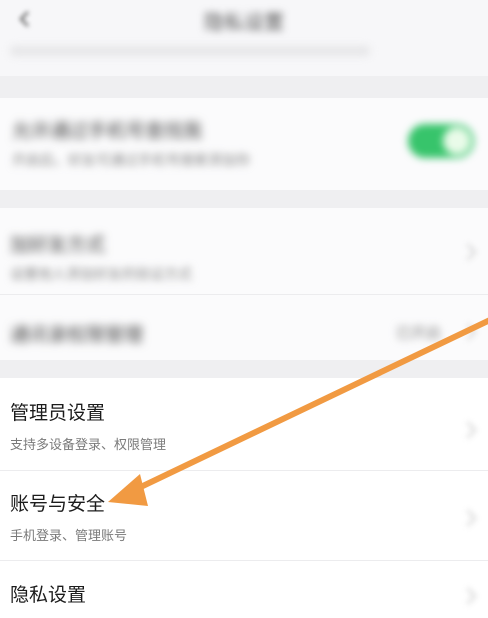 This screenshot has height=618, width=488. Describe the element at coordinates (190, 51) in the screenshot. I see `nav-blurred-line` at that location.